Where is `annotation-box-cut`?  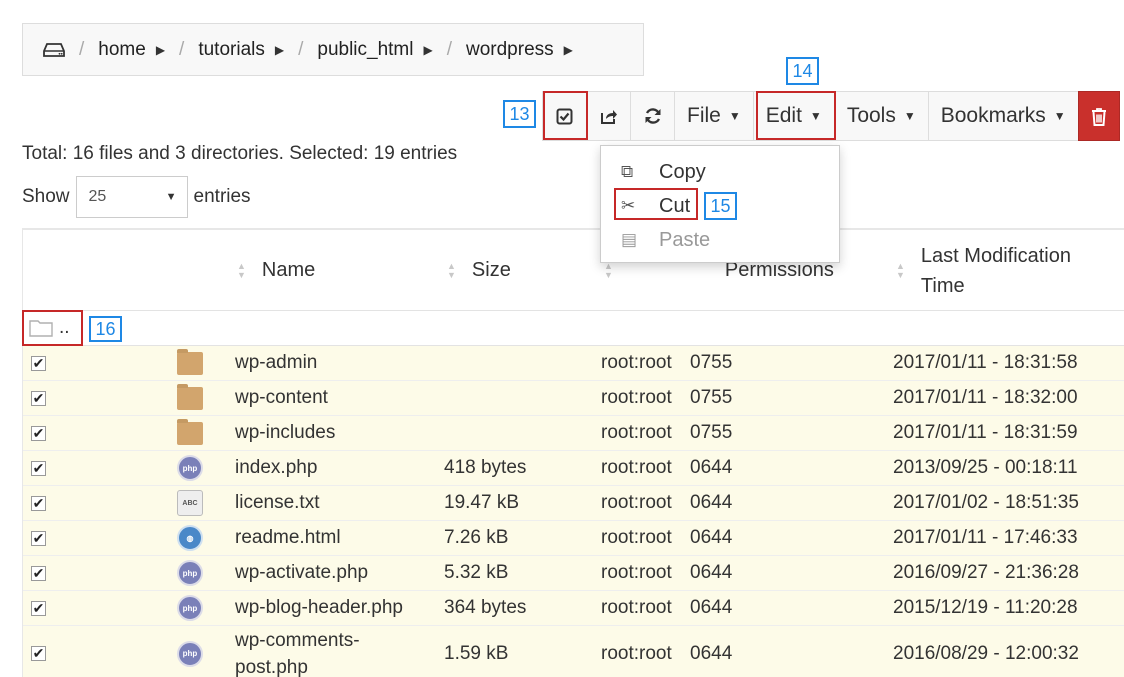 annotation-box-cut is located at coordinates (656, 204).